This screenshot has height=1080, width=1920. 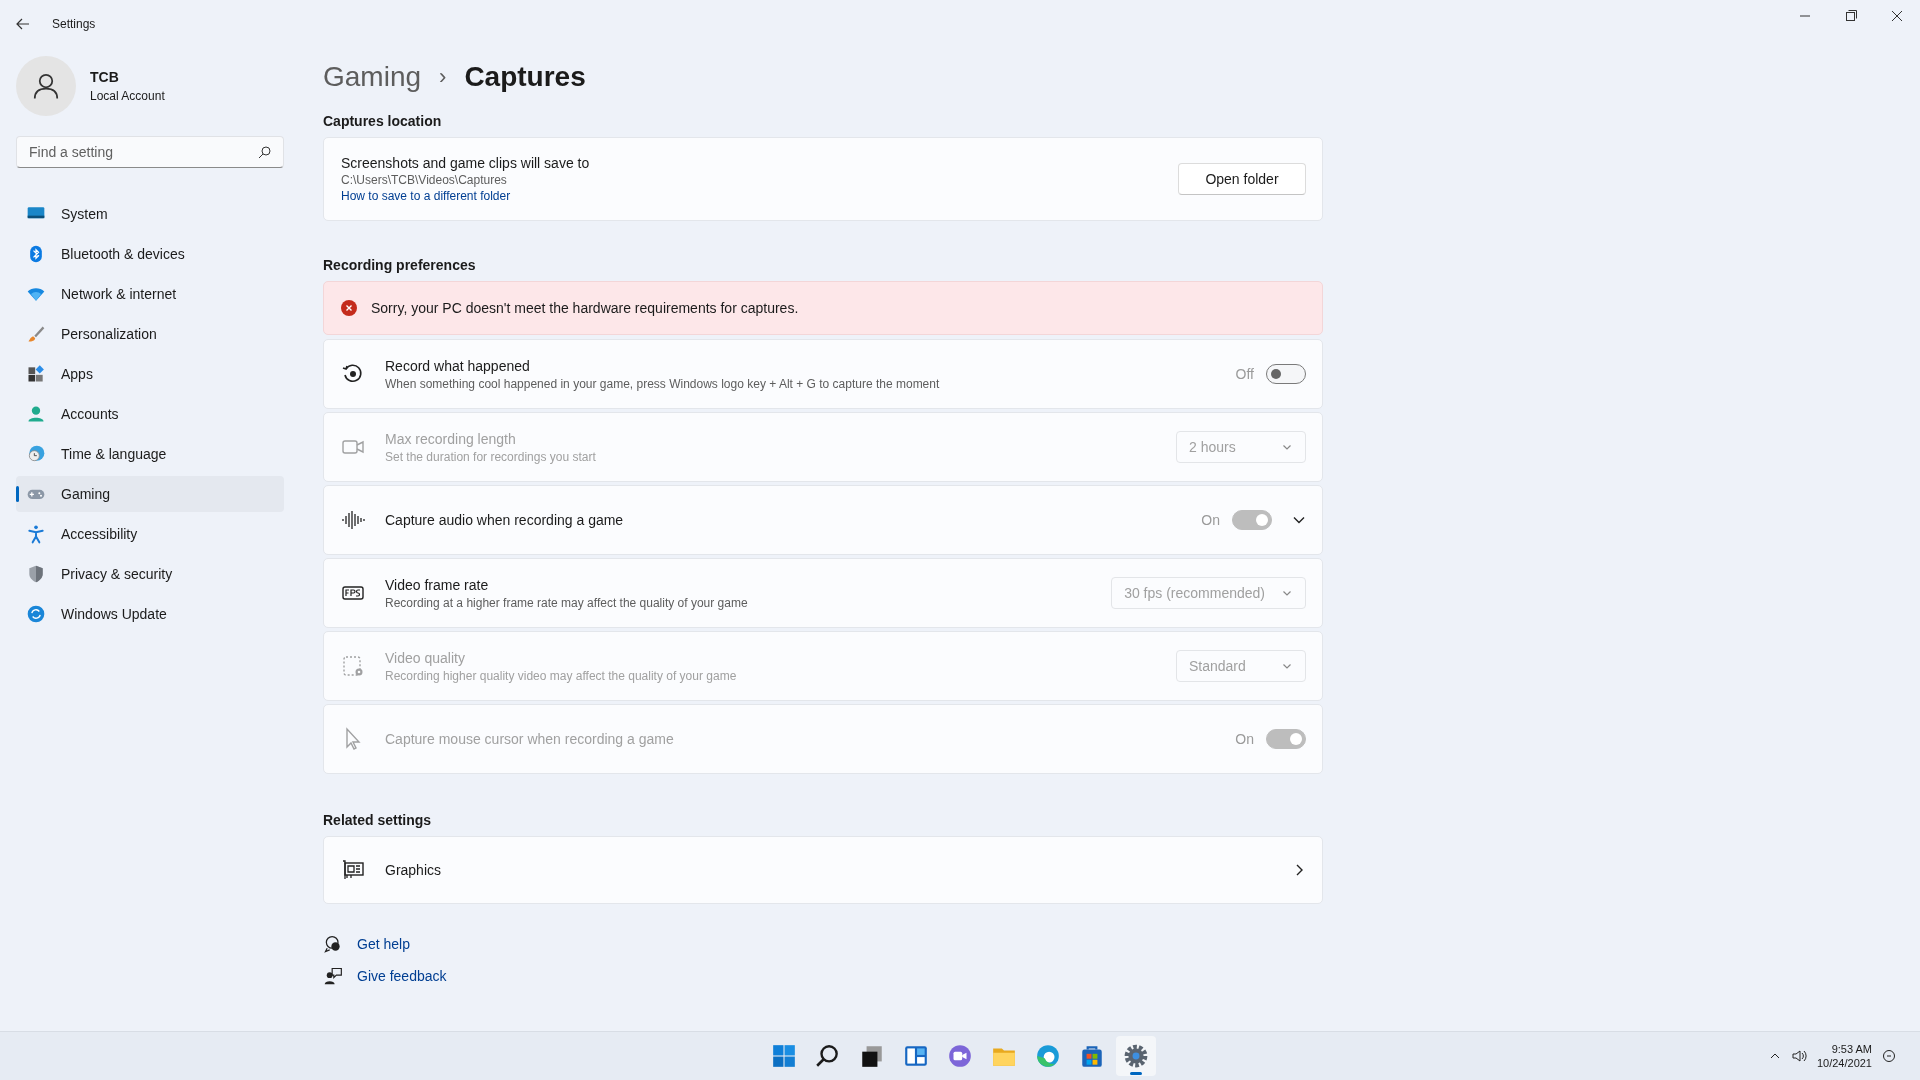 What do you see at coordinates (150, 214) in the screenshot?
I see `nav-item: System` at bounding box center [150, 214].